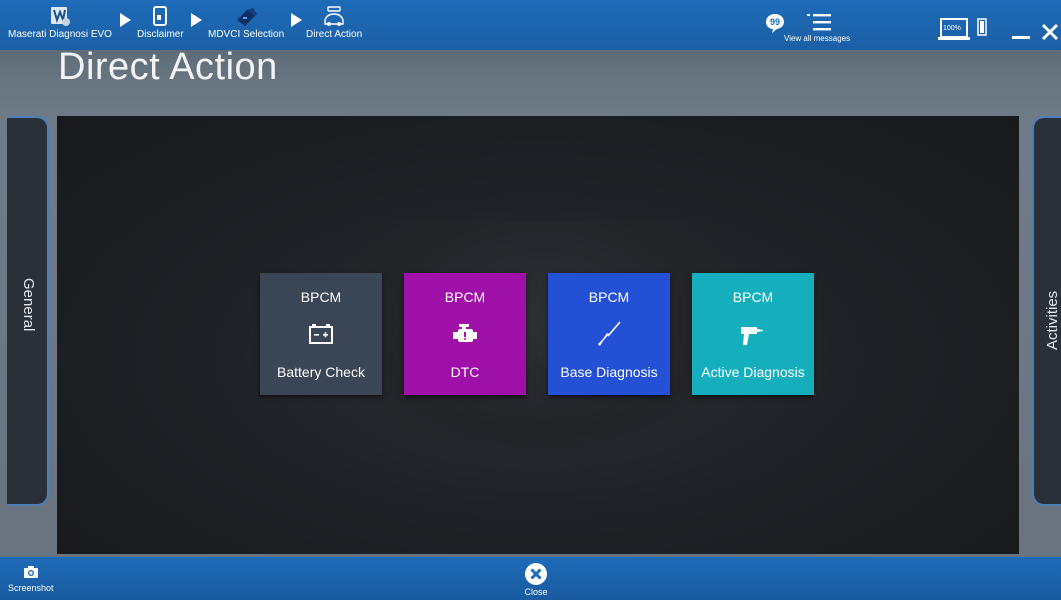 This screenshot has width=1061, height=600. What do you see at coordinates (753, 372) in the screenshot?
I see `tile-label: Active Diagnosis` at bounding box center [753, 372].